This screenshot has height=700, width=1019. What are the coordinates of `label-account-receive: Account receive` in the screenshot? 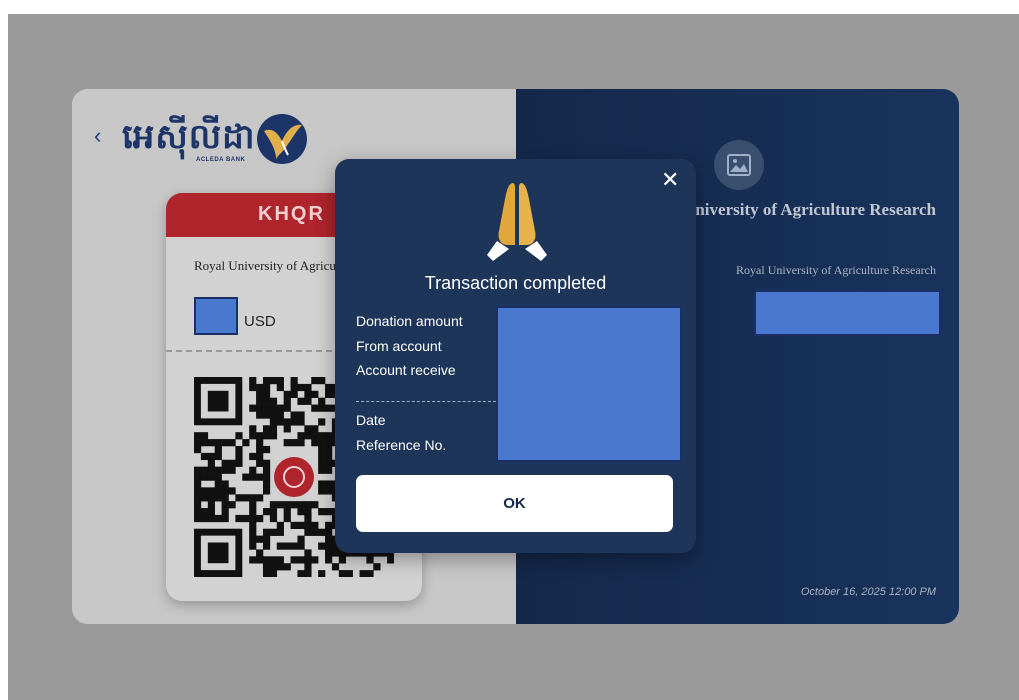 It's located at (406, 370).